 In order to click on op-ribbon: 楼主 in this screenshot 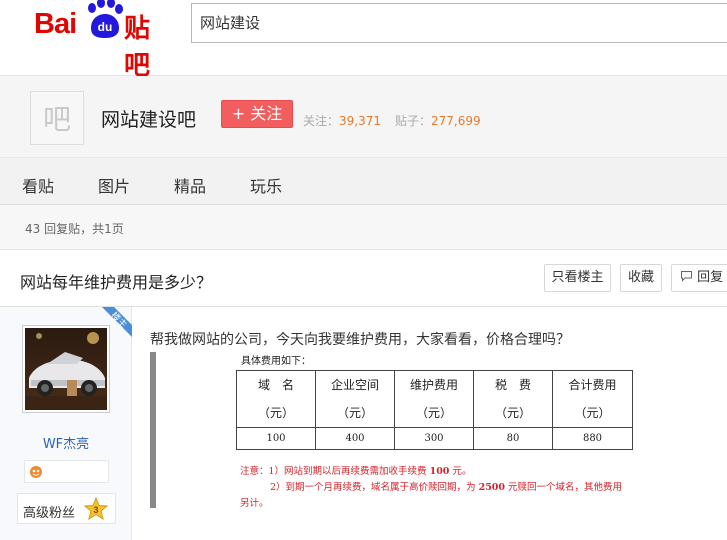, I will do `click(112, 327)`.